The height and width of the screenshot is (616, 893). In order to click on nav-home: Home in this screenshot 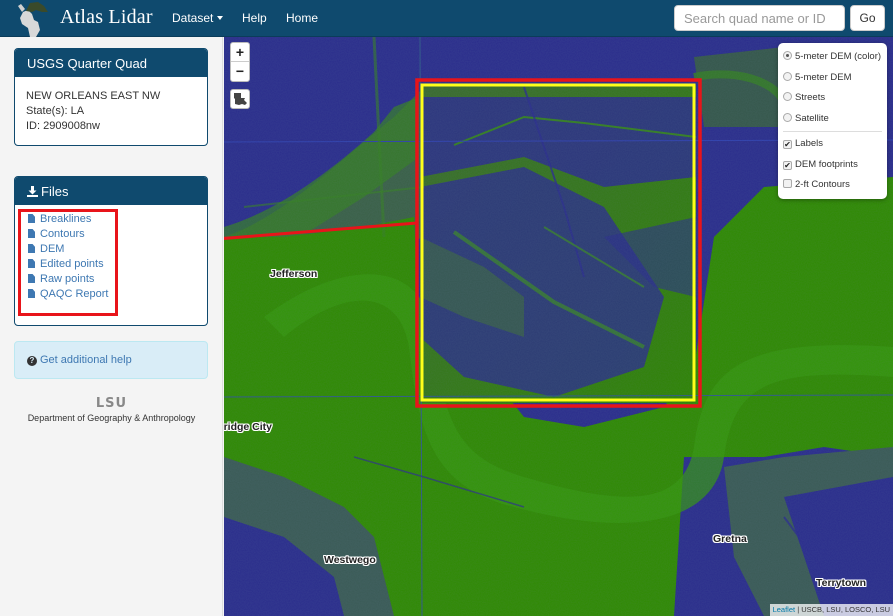, I will do `click(302, 18)`.